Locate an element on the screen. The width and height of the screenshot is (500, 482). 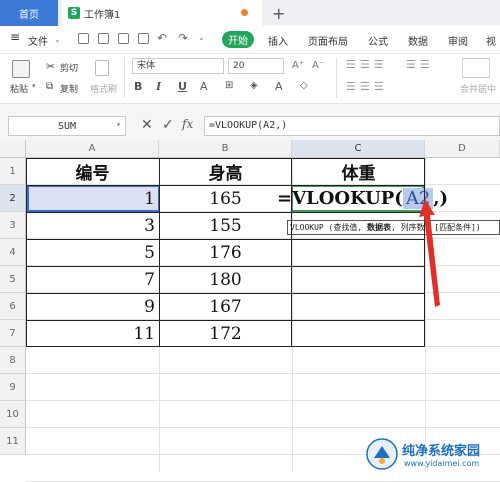
underline-button: U is located at coordinates (182, 86).